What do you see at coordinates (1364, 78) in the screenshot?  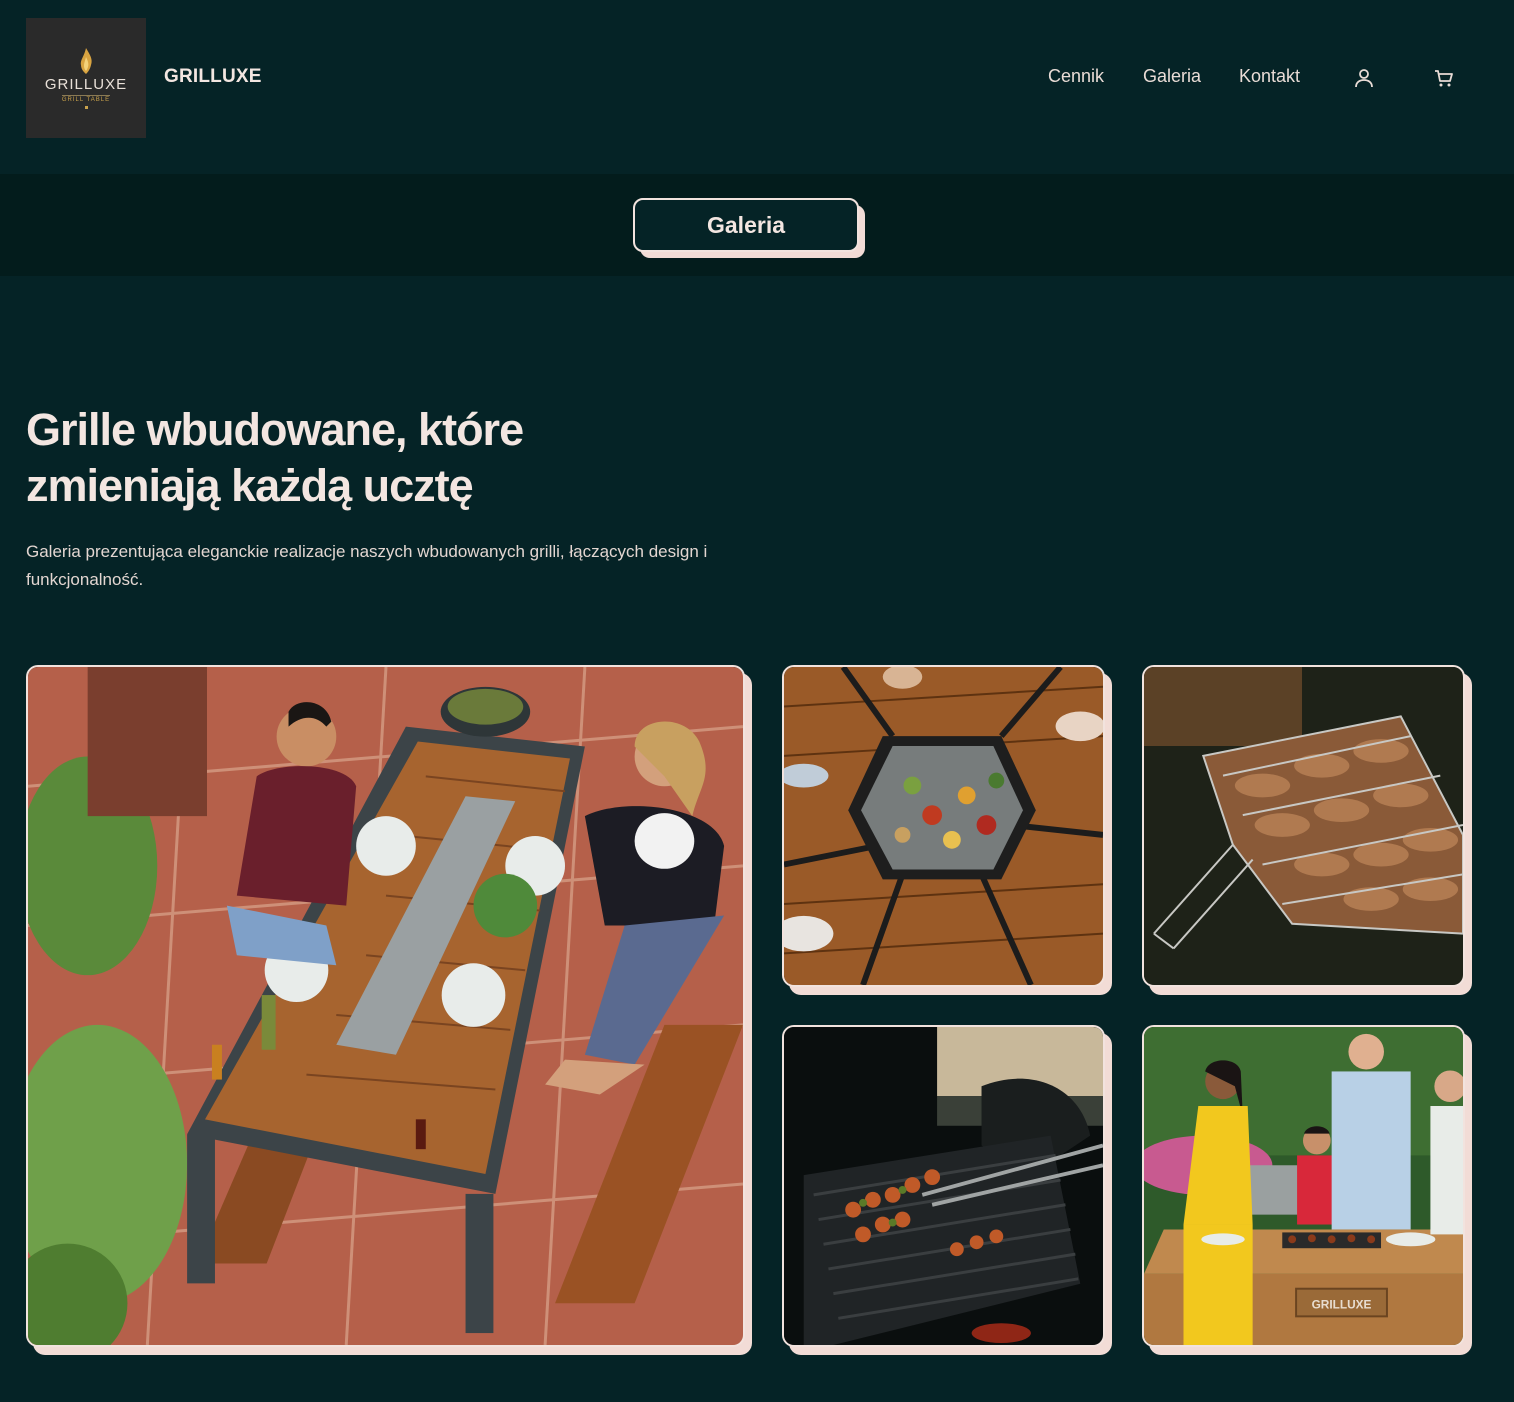 I see `user-icon` at bounding box center [1364, 78].